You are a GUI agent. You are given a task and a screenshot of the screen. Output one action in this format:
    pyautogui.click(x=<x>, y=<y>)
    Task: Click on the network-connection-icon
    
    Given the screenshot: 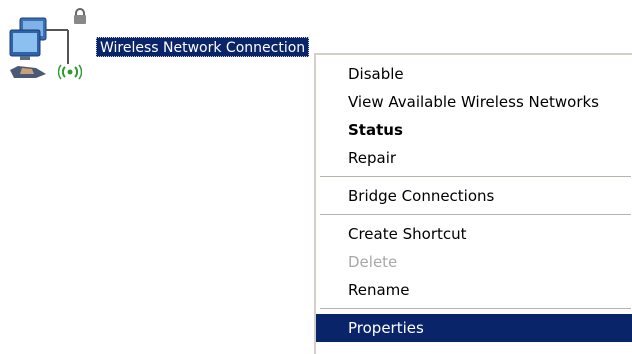 What is the action you would take?
    pyautogui.click(x=49, y=46)
    